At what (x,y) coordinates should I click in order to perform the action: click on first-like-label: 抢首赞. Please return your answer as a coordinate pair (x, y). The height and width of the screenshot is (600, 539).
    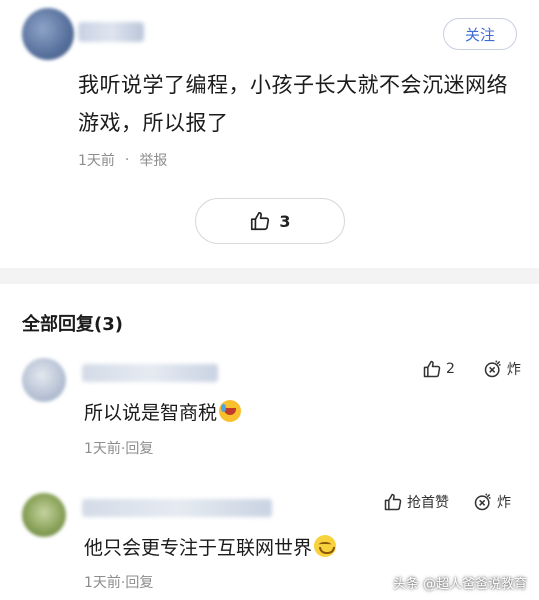
    Looking at the image, I should click on (428, 502).